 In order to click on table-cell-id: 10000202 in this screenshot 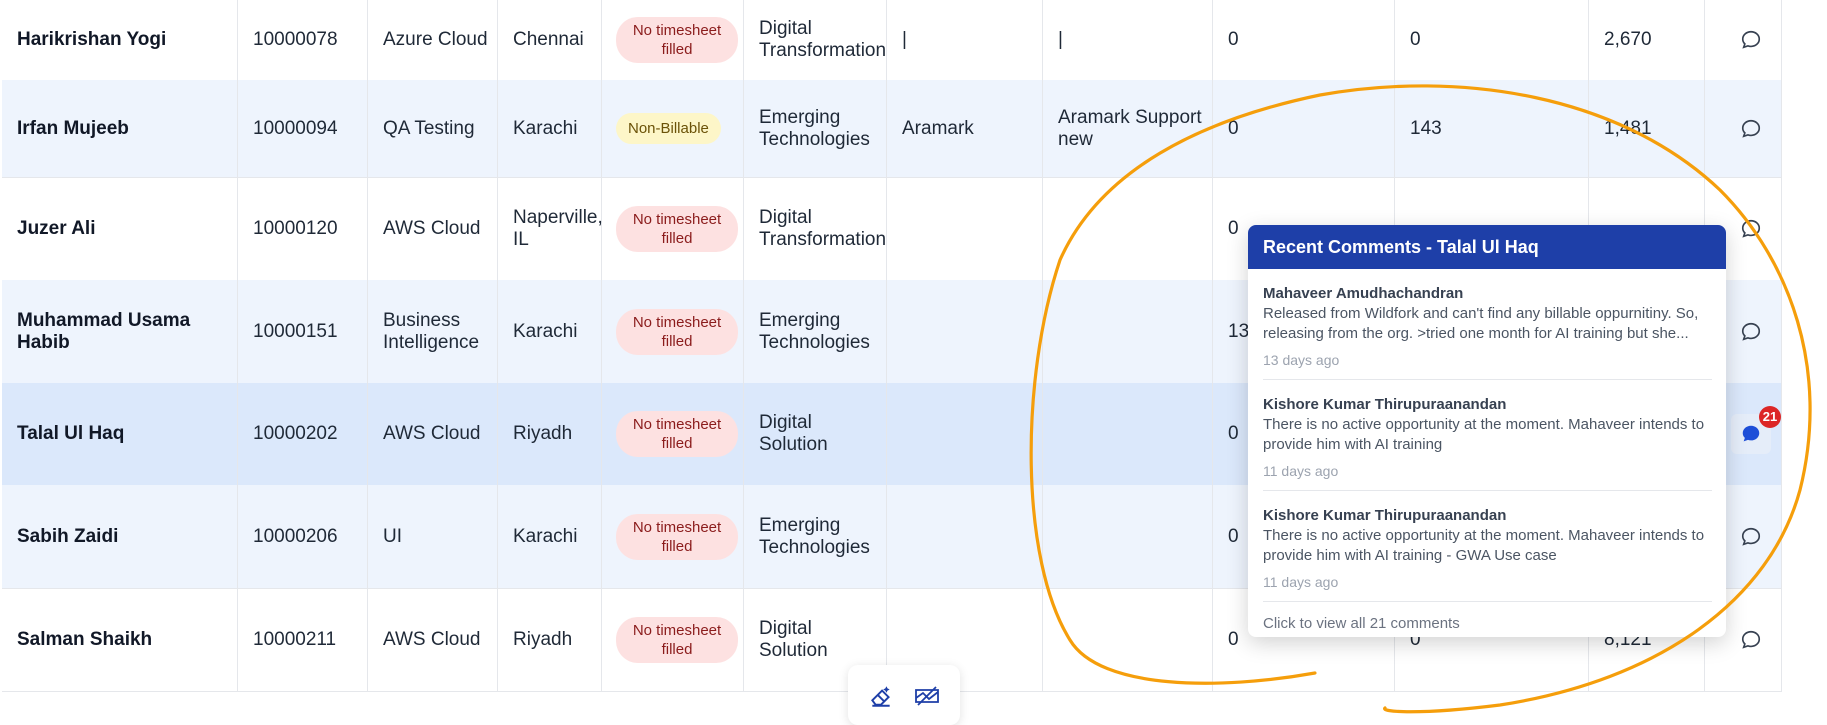, I will do `click(303, 434)`.